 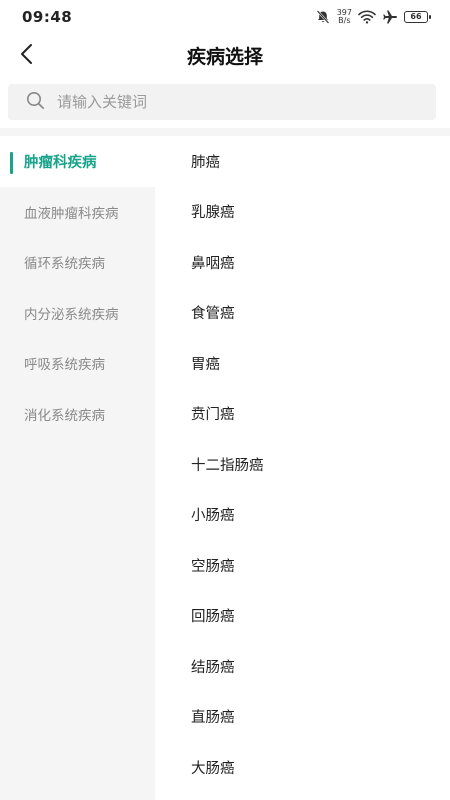 What do you see at coordinates (302, 464) in the screenshot?
I see `disease-item: 十二指肠癌` at bounding box center [302, 464].